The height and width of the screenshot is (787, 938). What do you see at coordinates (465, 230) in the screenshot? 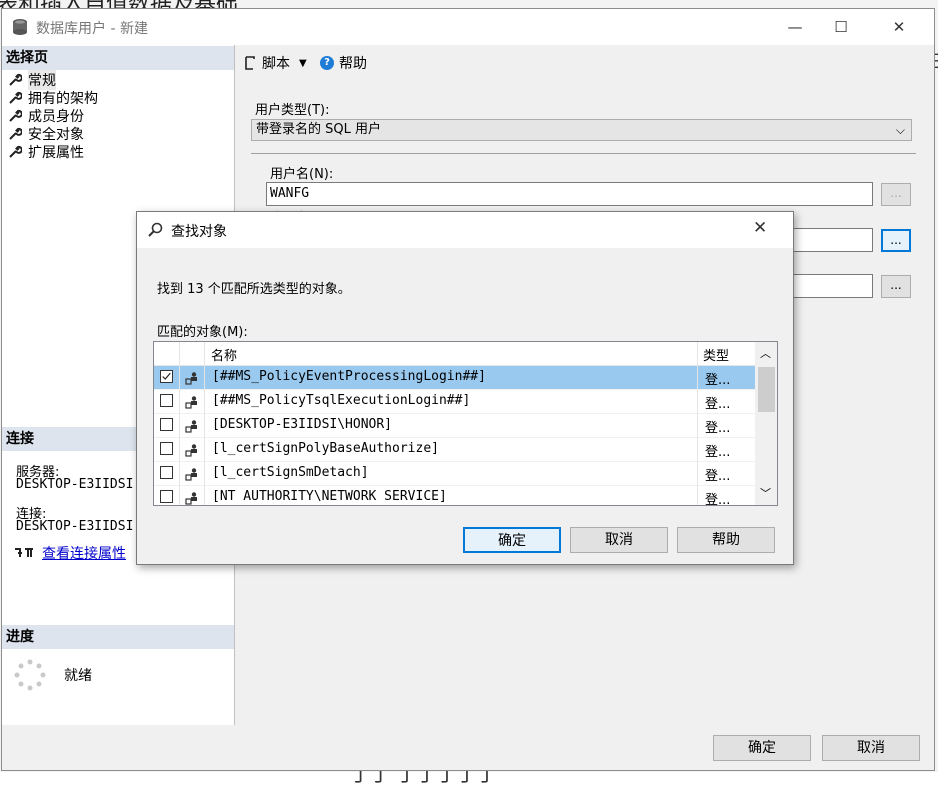
I see `dialog-titlebar: 查找对象 ✕` at bounding box center [465, 230].